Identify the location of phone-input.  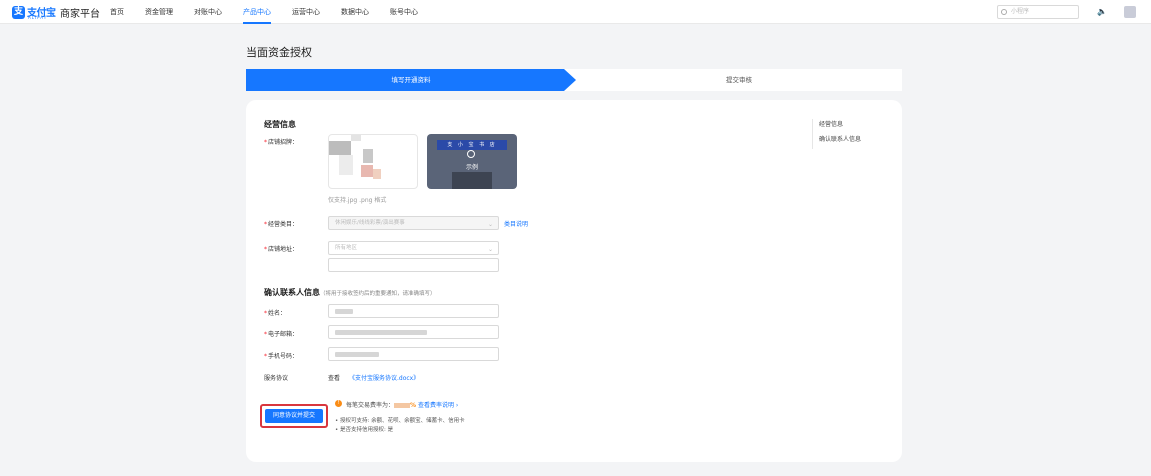
(413, 354).